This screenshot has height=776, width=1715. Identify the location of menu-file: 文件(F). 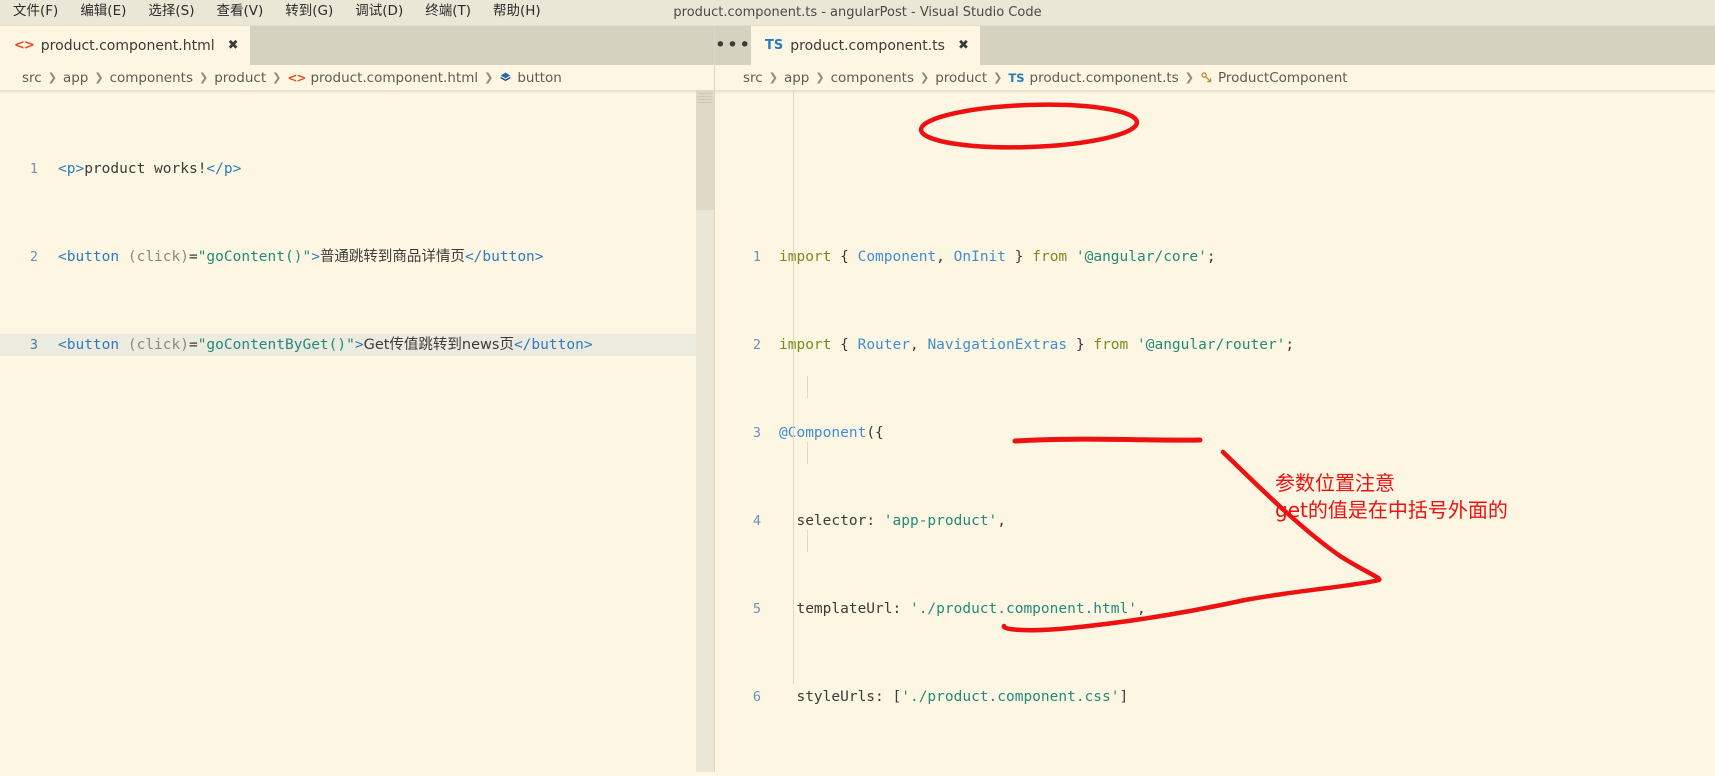
(35, 12).